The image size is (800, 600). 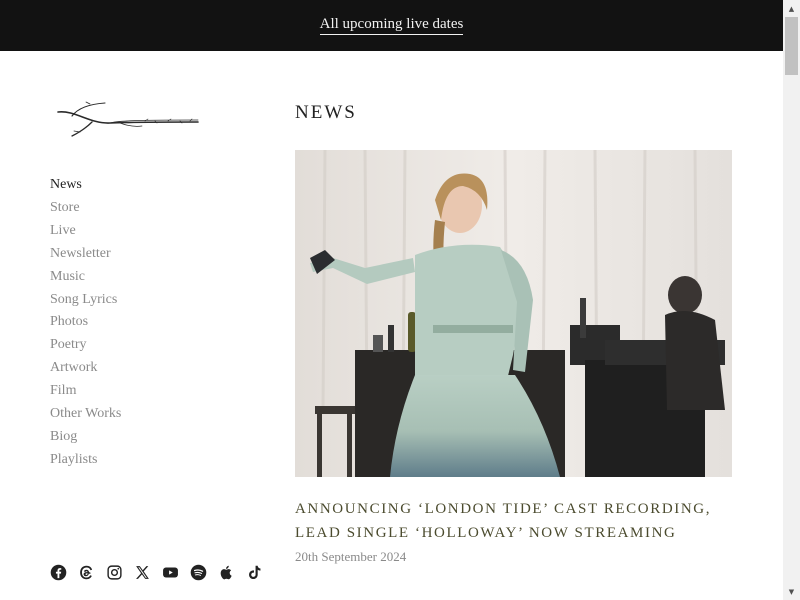 What do you see at coordinates (85, 277) in the screenshot?
I see `sidebar-item-music: Music` at bounding box center [85, 277].